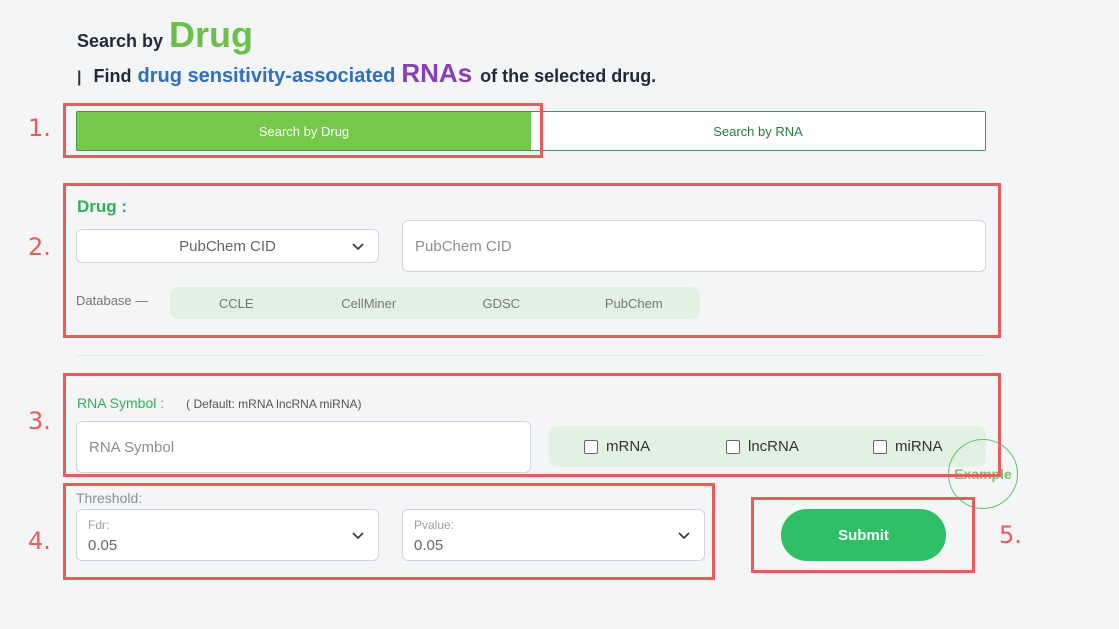  What do you see at coordinates (120, 41) in the screenshot?
I see `title-prefix: Search by` at bounding box center [120, 41].